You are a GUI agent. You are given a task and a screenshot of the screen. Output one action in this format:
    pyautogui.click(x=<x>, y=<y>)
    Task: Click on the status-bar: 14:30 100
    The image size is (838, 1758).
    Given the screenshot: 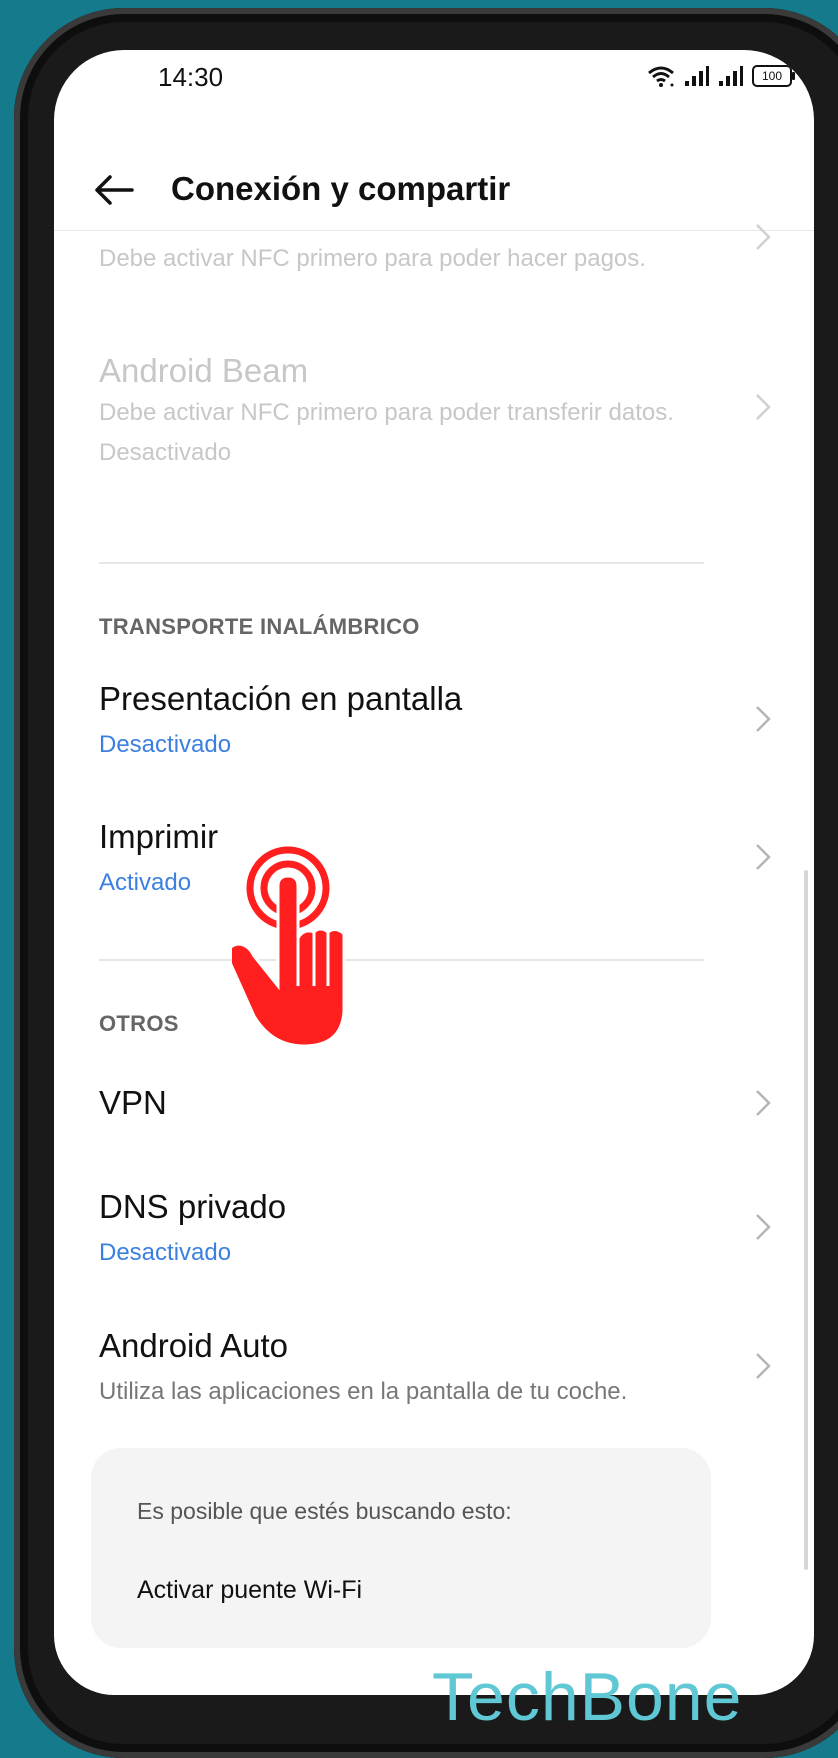 What is the action you would take?
    pyautogui.click(x=434, y=80)
    